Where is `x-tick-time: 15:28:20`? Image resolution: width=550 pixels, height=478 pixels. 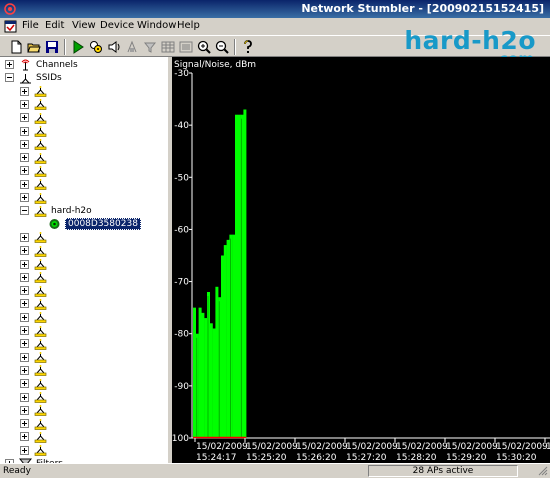
x-tick-time: 15:28:20 is located at coordinates (416, 458).